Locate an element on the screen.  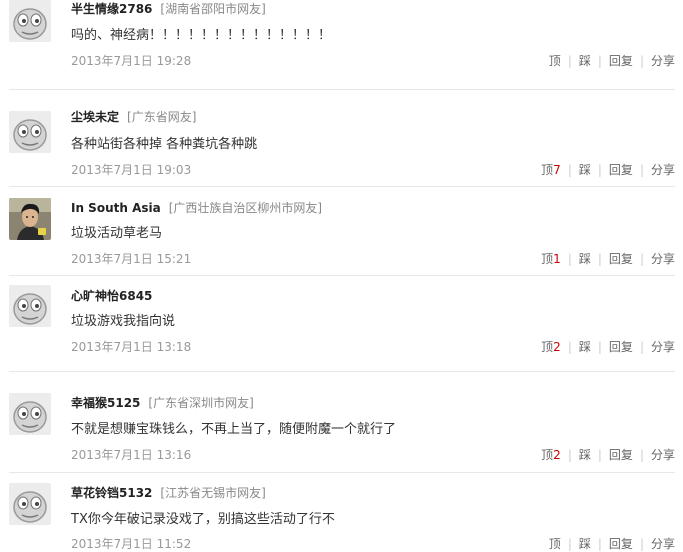
comment-header: 半生情缘2786 [湖南省邵阳市网友] is located at coordinates (168, 8).